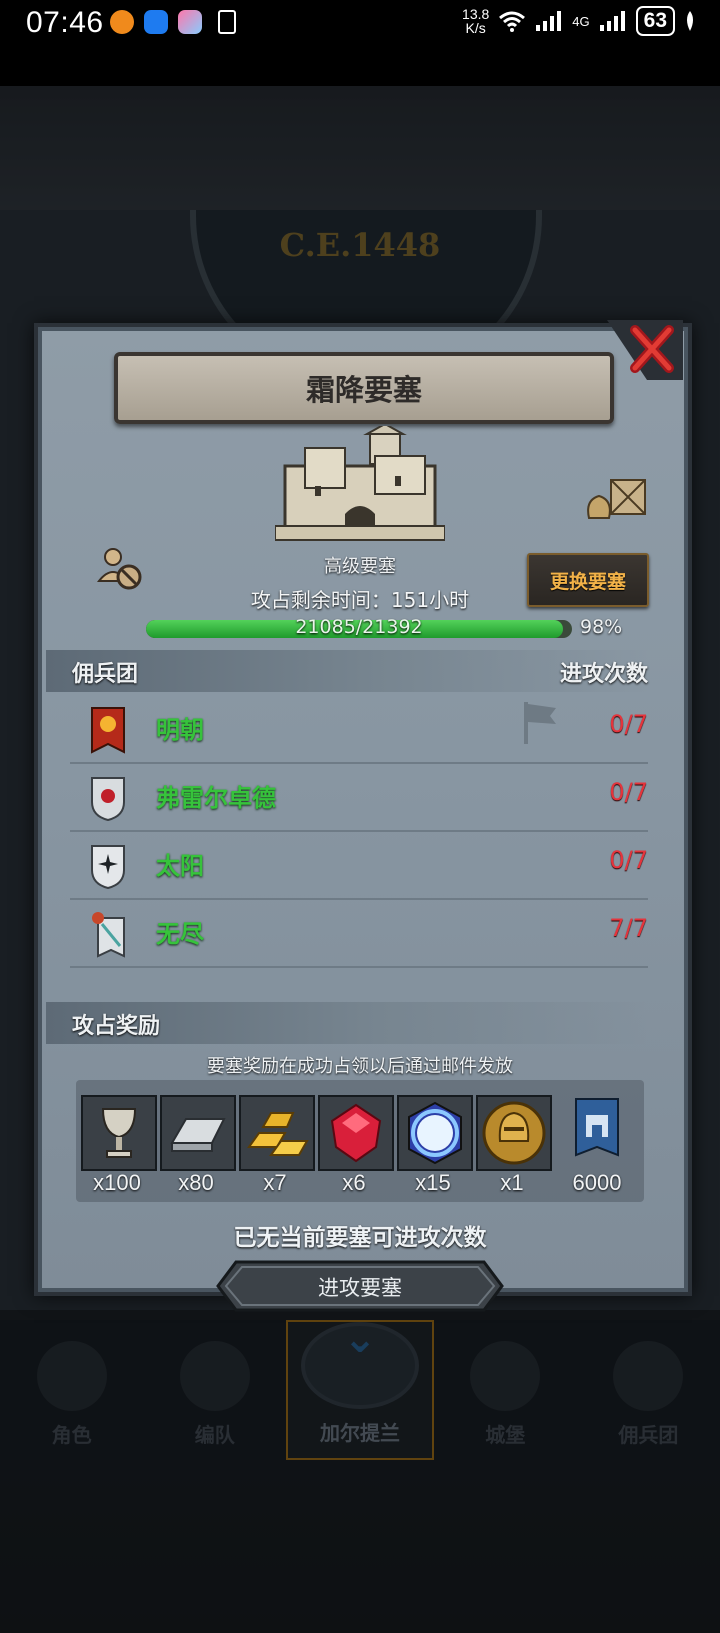 The image size is (720, 1633). I want to click on crowned-banner-icon, so click(108, 935).